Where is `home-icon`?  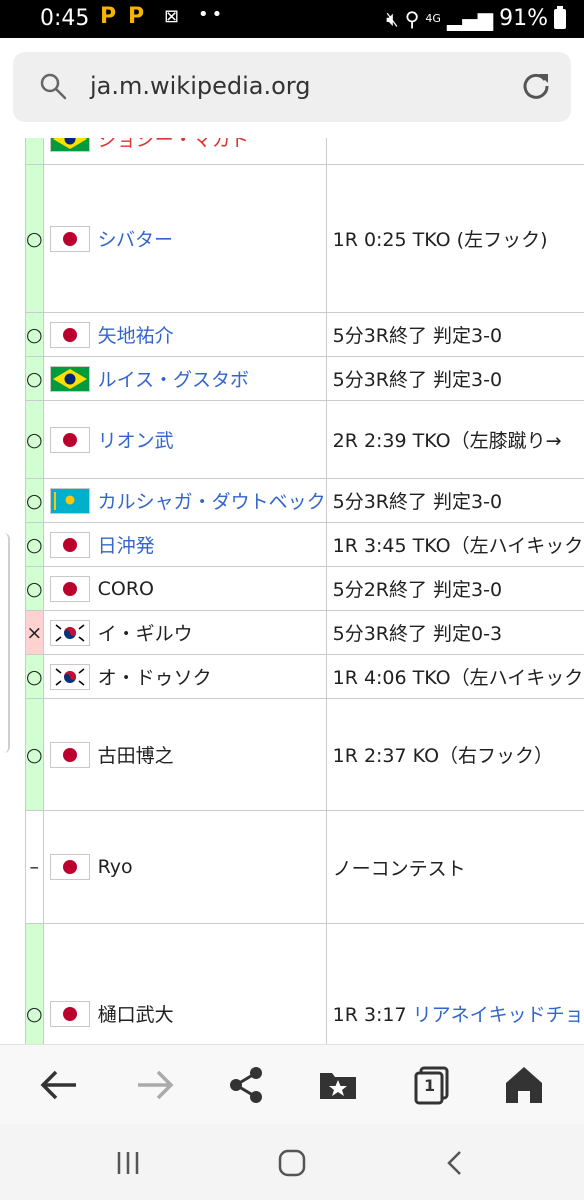
home-icon is located at coordinates (524, 1085).